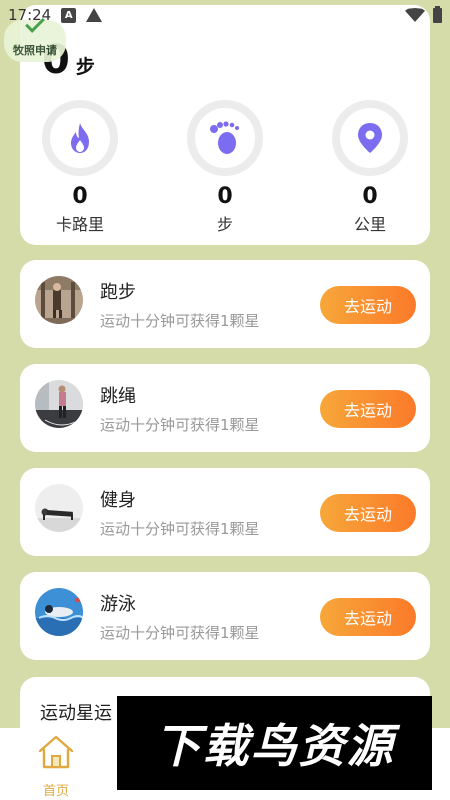 This screenshot has width=450, height=800. Describe the element at coordinates (415, 15) in the screenshot. I see `wifi-icon` at that location.